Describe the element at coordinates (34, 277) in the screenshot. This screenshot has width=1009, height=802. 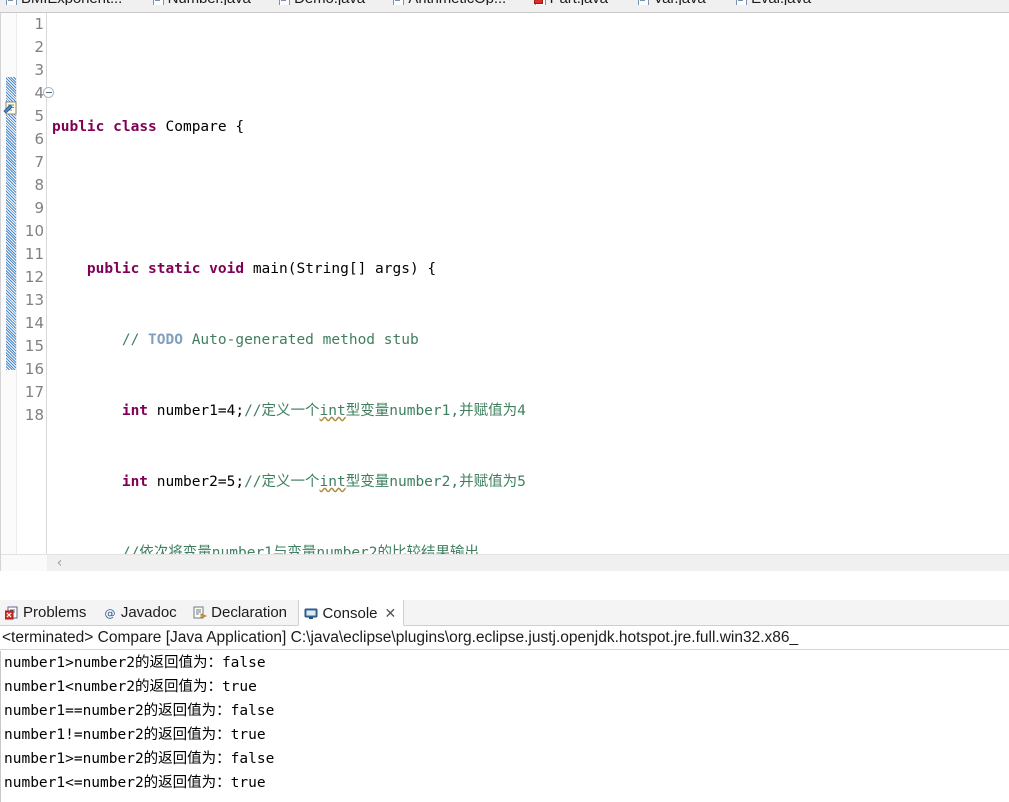
I see `line-number: 12` at that location.